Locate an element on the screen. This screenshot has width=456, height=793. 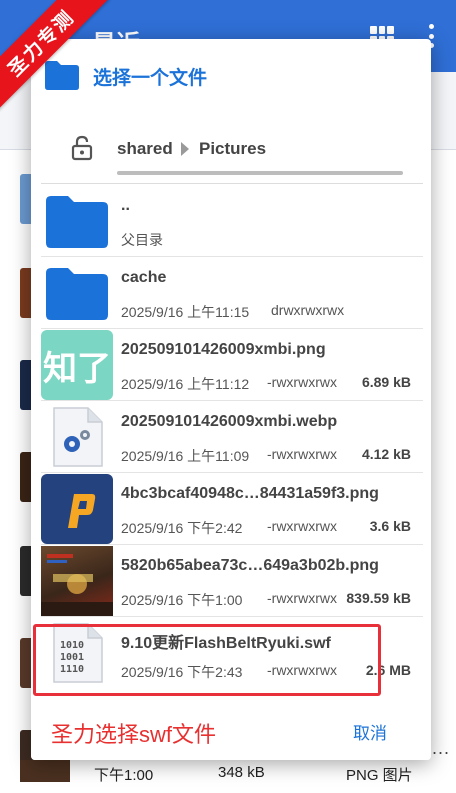
background-time: 下午1:00 is located at coordinates (124, 775).